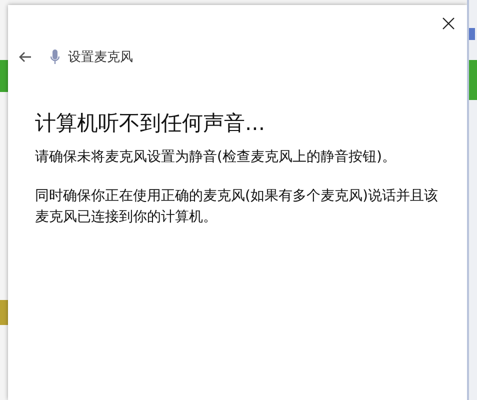 This screenshot has height=400, width=477. What do you see at coordinates (448, 23) in the screenshot?
I see `close-icon` at bounding box center [448, 23].